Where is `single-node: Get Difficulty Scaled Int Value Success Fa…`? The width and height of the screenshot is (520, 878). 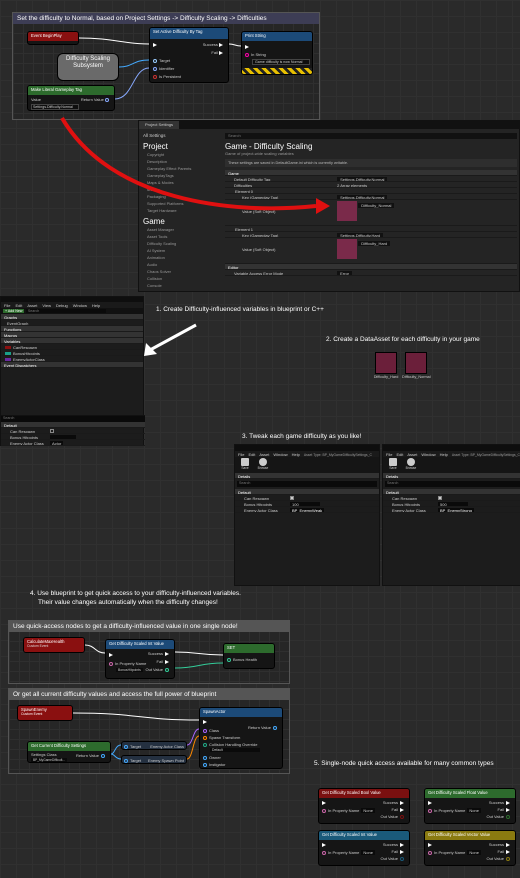
single-node: Get Difficulty Scaled Int Value Success Fa… is located at coordinates (364, 848).